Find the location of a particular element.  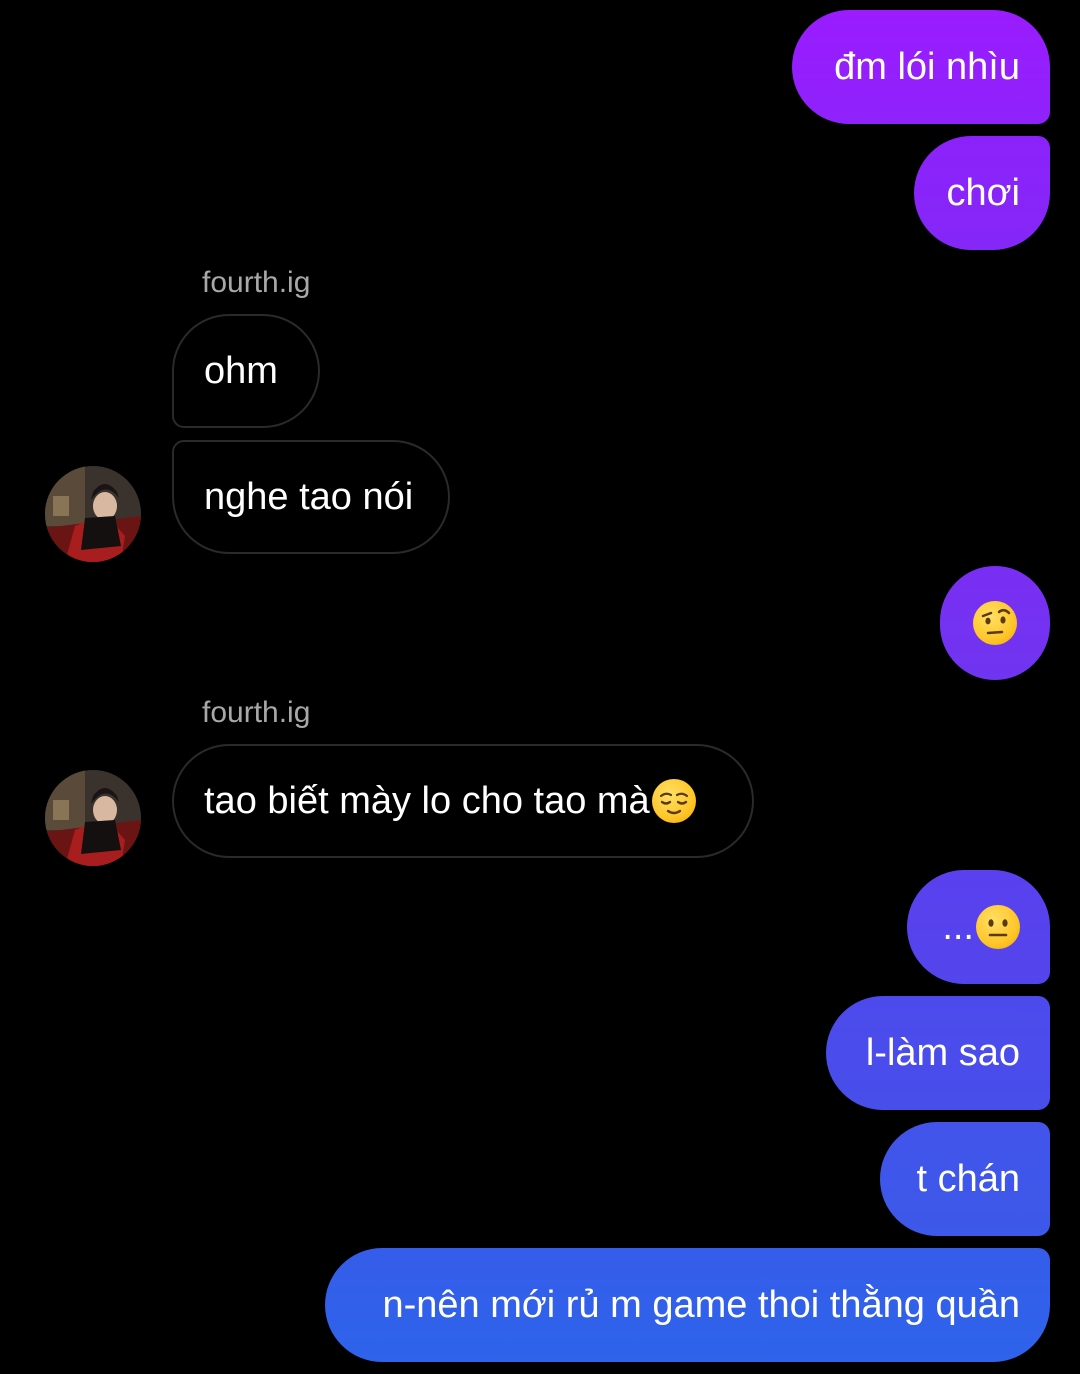

message-text: nghe tao nói is located at coordinates (309, 496).